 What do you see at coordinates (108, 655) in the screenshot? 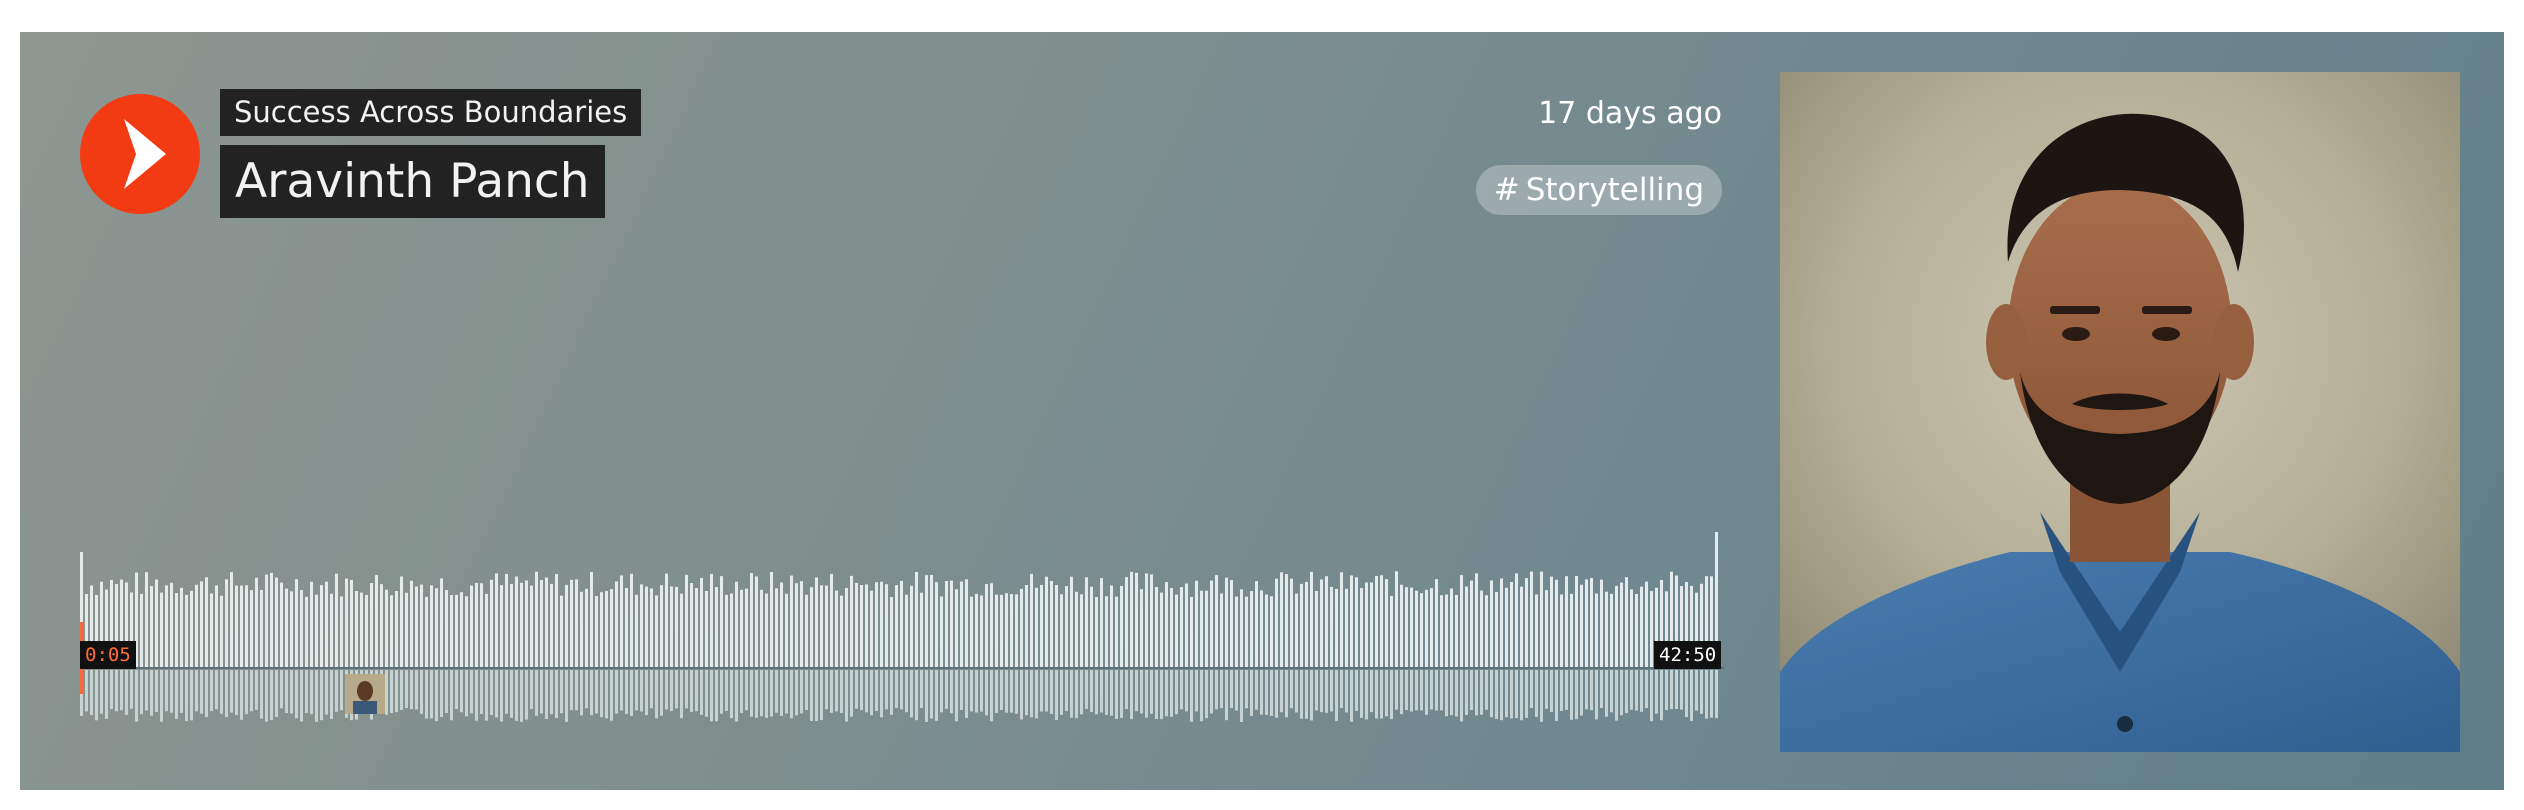
I see `current-time: 0:05` at bounding box center [108, 655].